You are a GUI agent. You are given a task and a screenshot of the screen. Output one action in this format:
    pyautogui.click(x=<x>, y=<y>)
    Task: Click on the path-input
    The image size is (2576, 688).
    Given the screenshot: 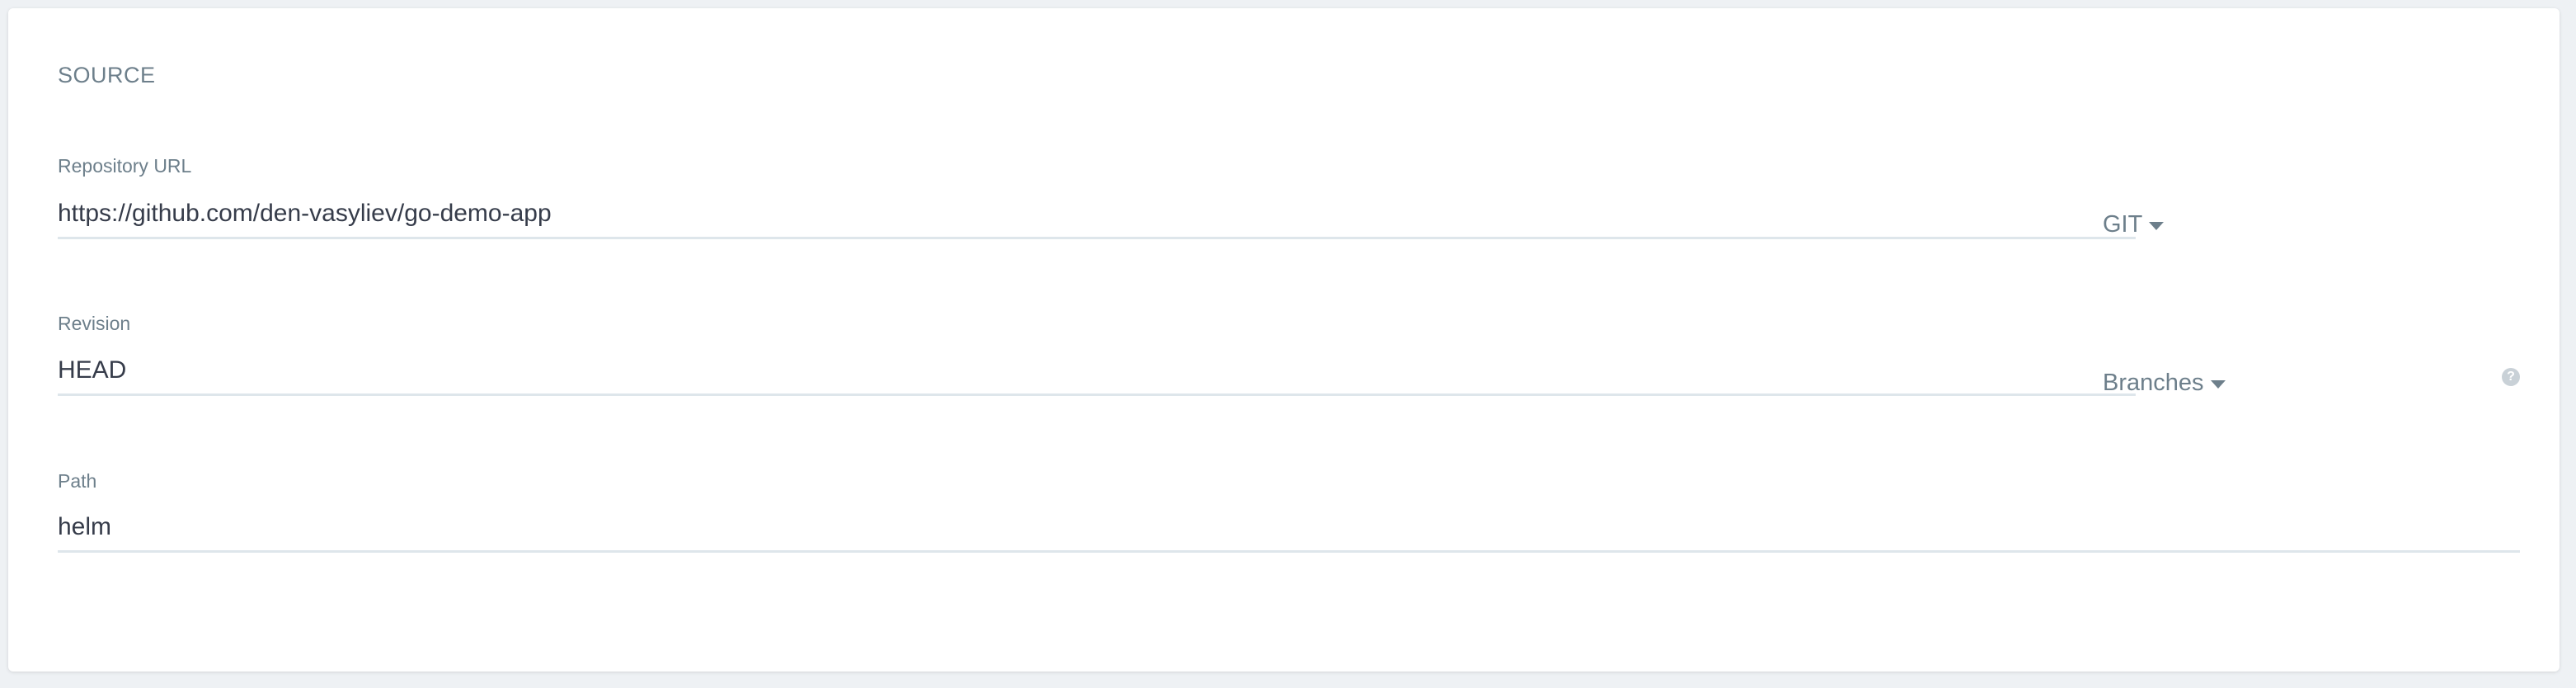 What is the action you would take?
    pyautogui.click(x=1289, y=528)
    